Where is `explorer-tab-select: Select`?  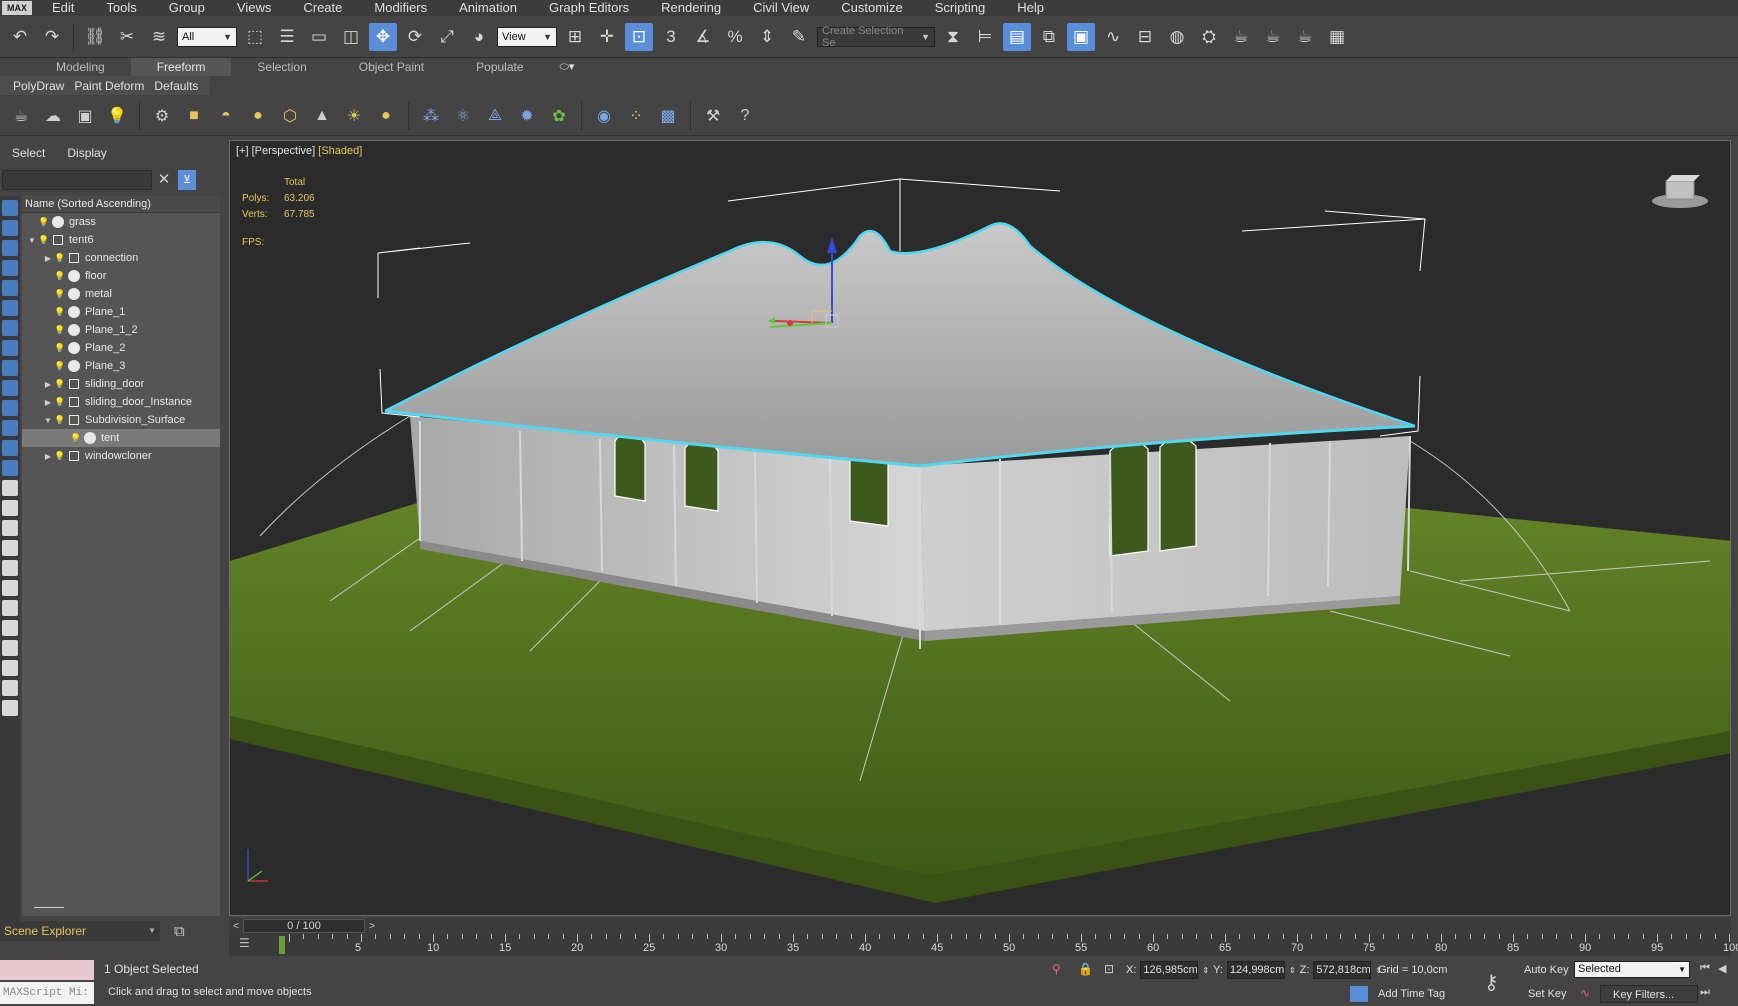 explorer-tab-select: Select is located at coordinates (28, 153).